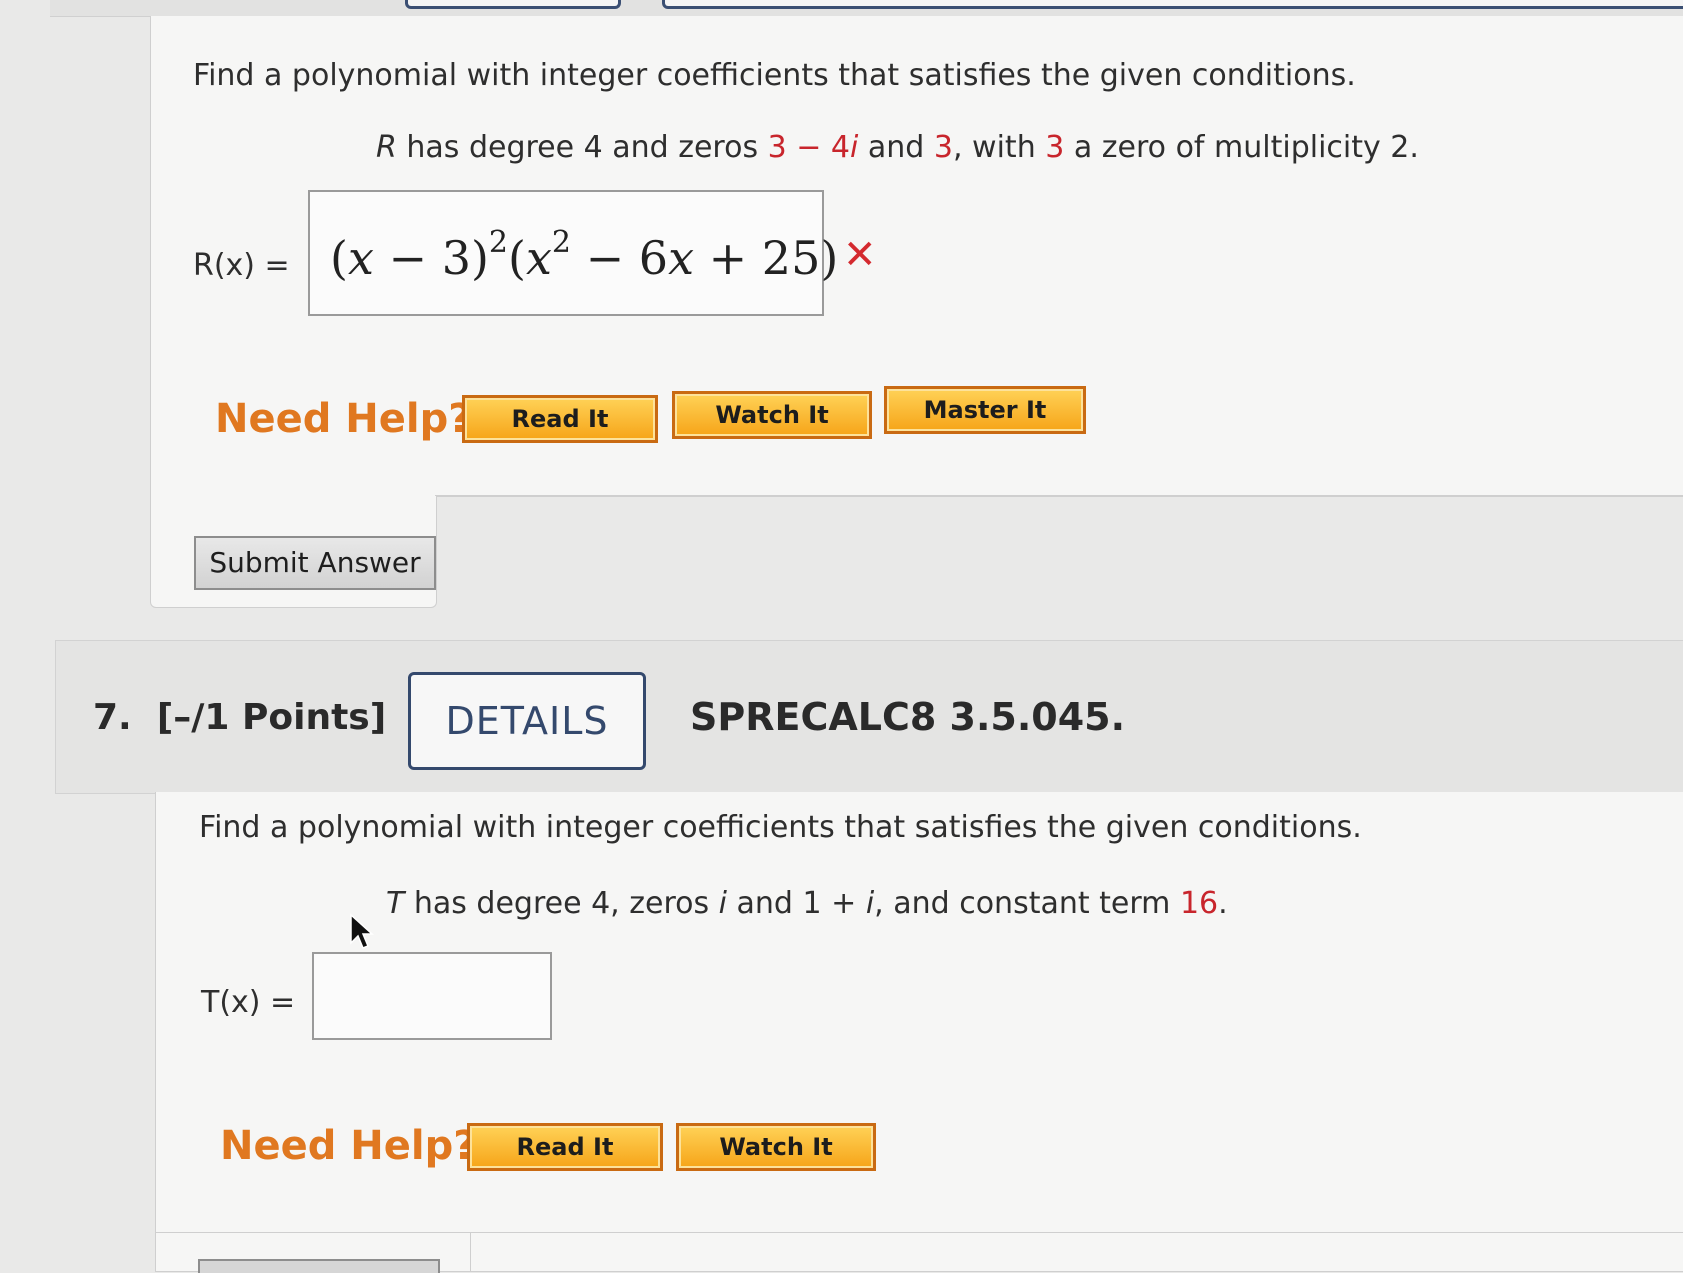  I want to click on r-function-label: R(x) =, so click(241, 265).